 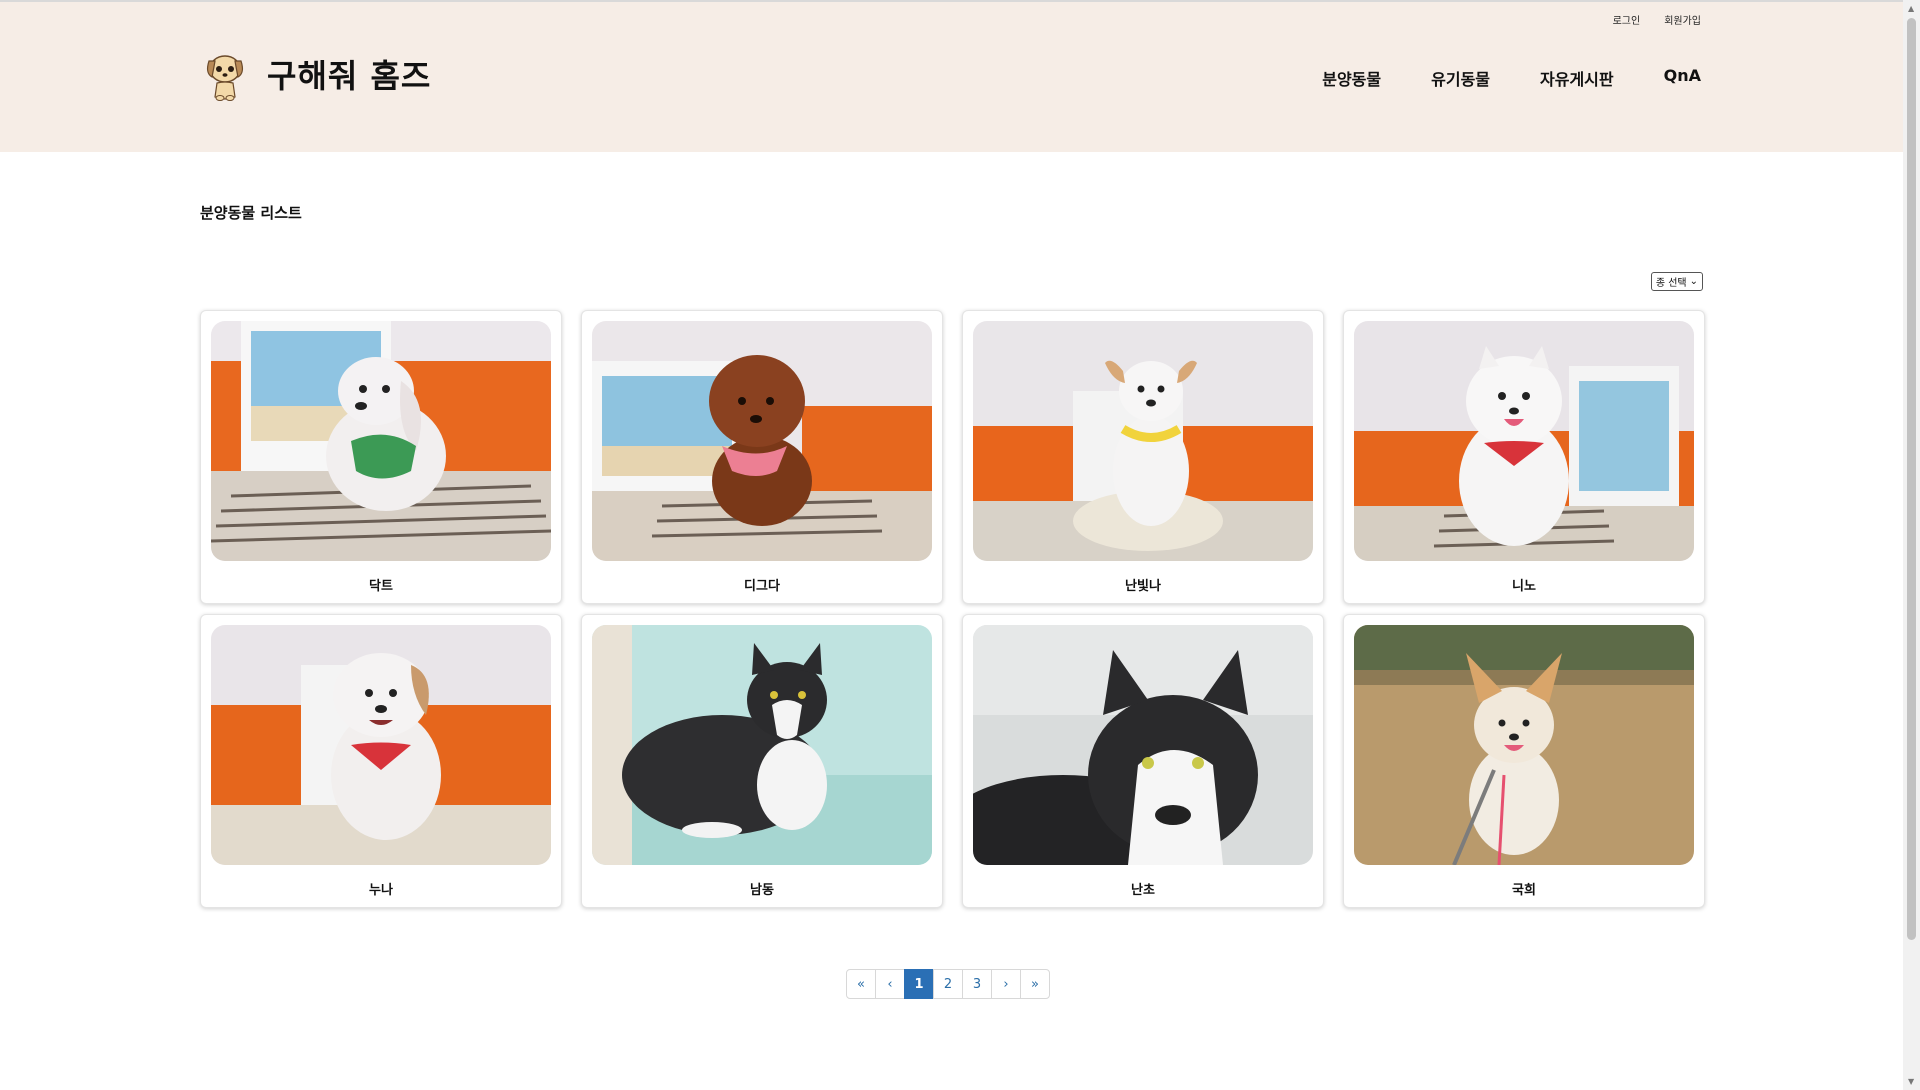 I want to click on nav-qna: QnA, so click(x=1682, y=78).